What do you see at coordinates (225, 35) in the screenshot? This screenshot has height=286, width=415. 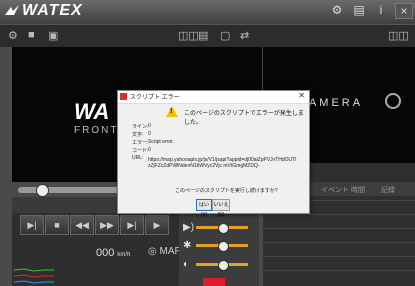 I see `view-single-icon: ▢` at bounding box center [225, 35].